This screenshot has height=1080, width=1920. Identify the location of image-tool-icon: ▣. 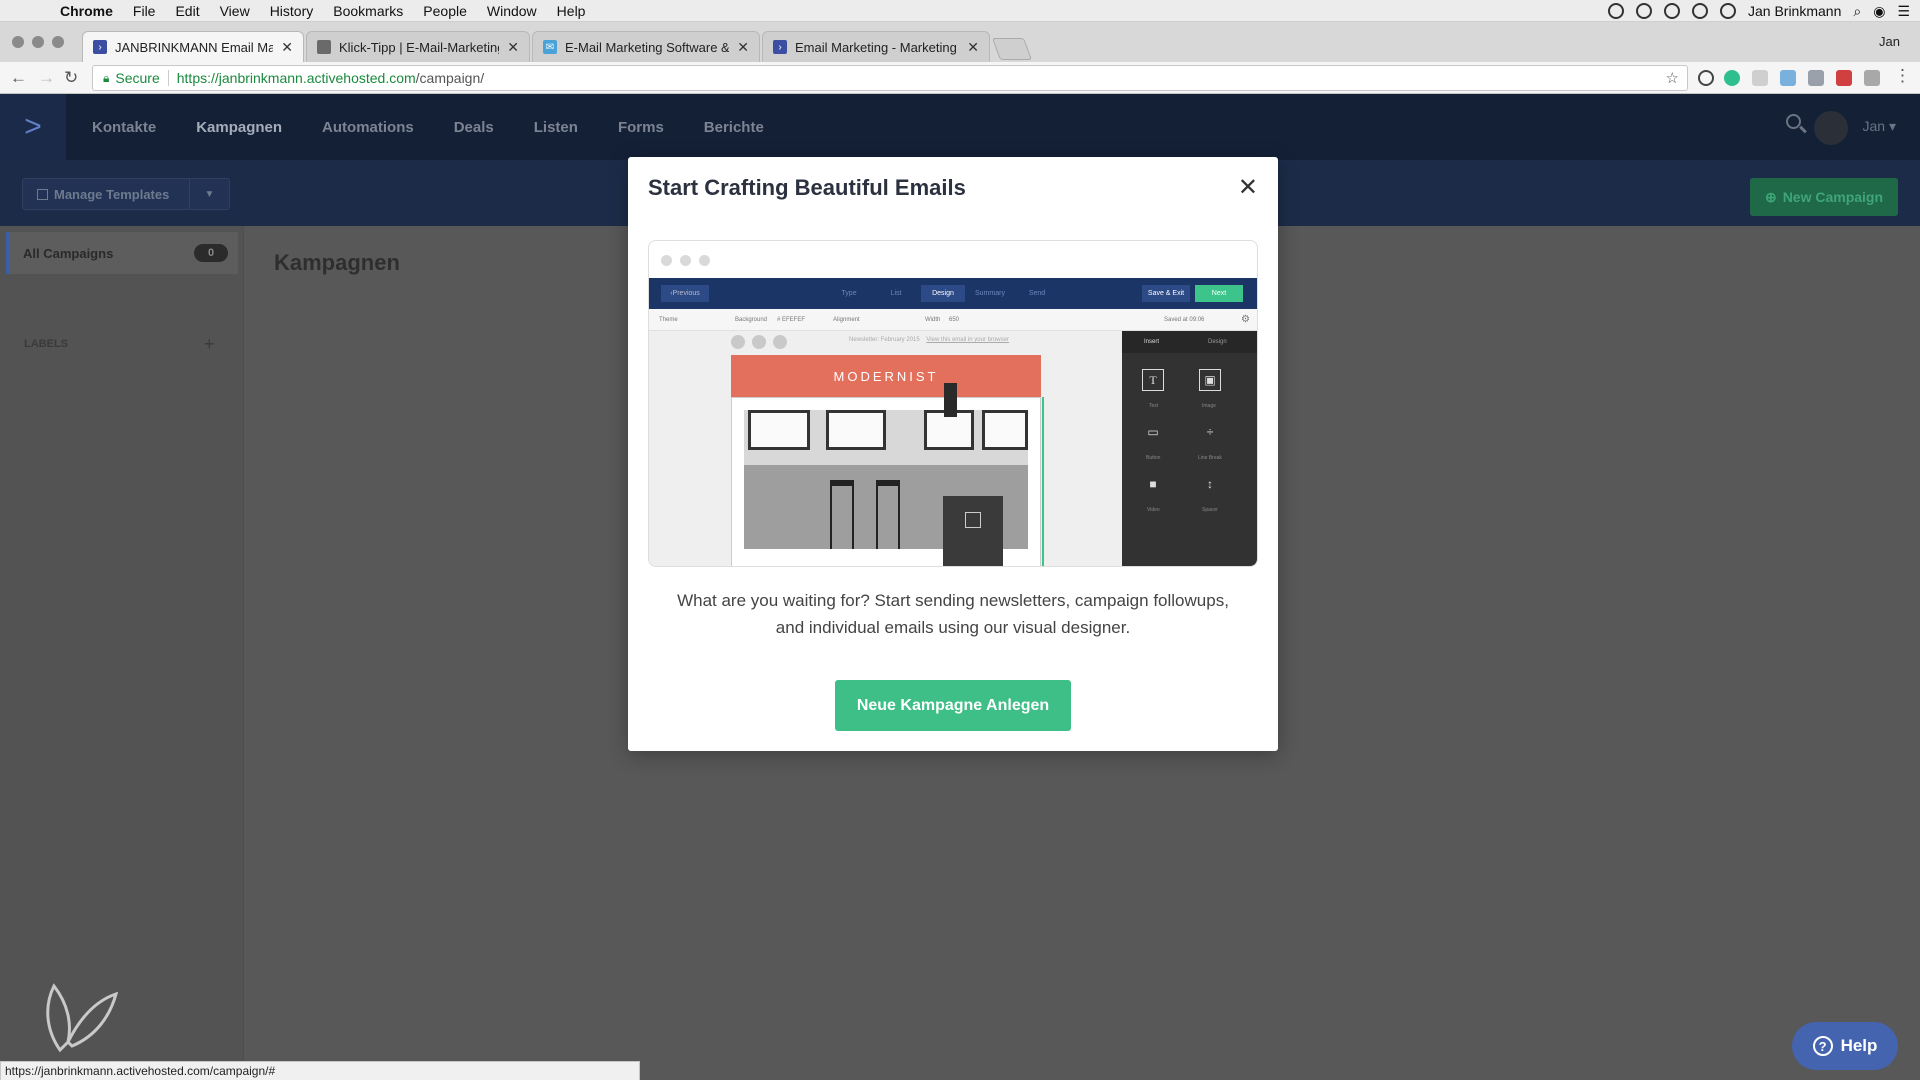
(1210, 380).